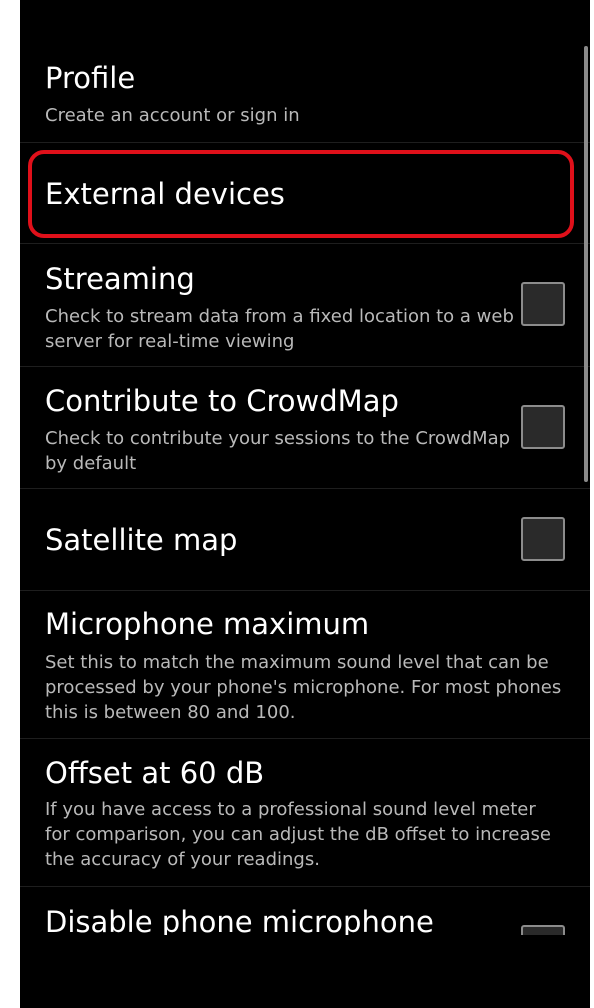 The image size is (594, 1008). What do you see at coordinates (207, 624) in the screenshot?
I see `pref-microphone-maximum-title: Microphone maximum` at bounding box center [207, 624].